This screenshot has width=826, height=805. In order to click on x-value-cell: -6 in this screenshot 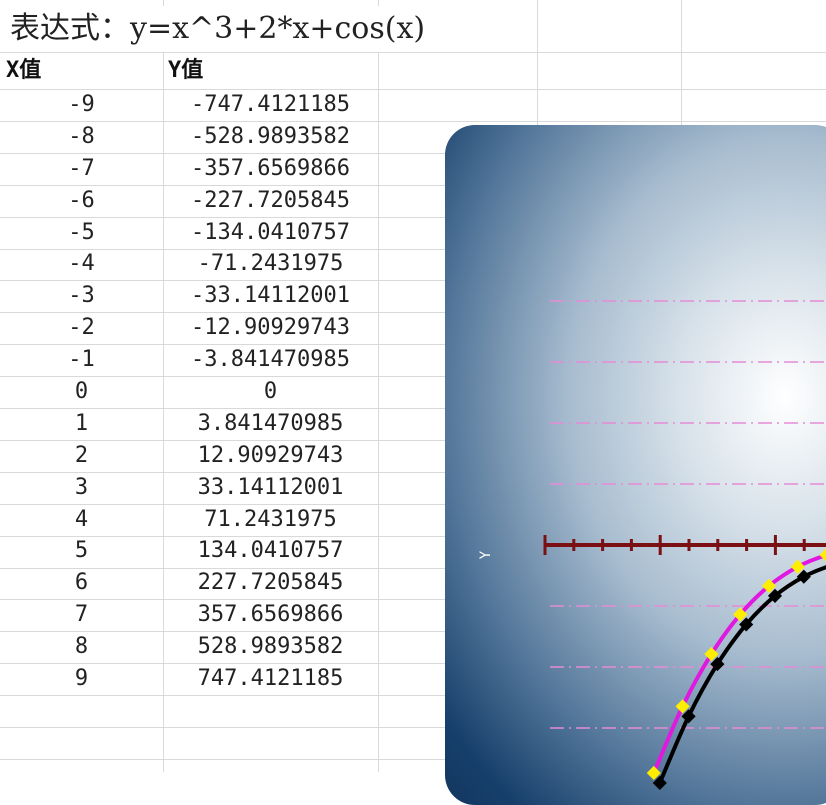, I will do `click(81, 201)`.